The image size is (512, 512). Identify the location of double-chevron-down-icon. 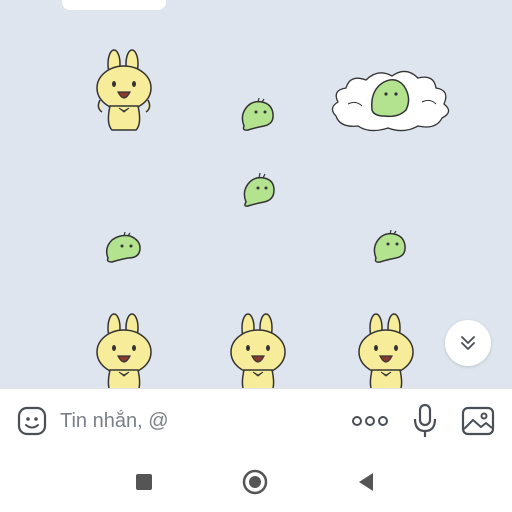
(468, 343).